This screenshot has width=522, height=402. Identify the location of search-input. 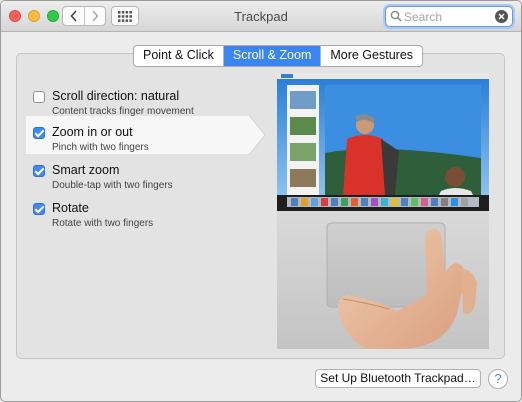
(446, 16).